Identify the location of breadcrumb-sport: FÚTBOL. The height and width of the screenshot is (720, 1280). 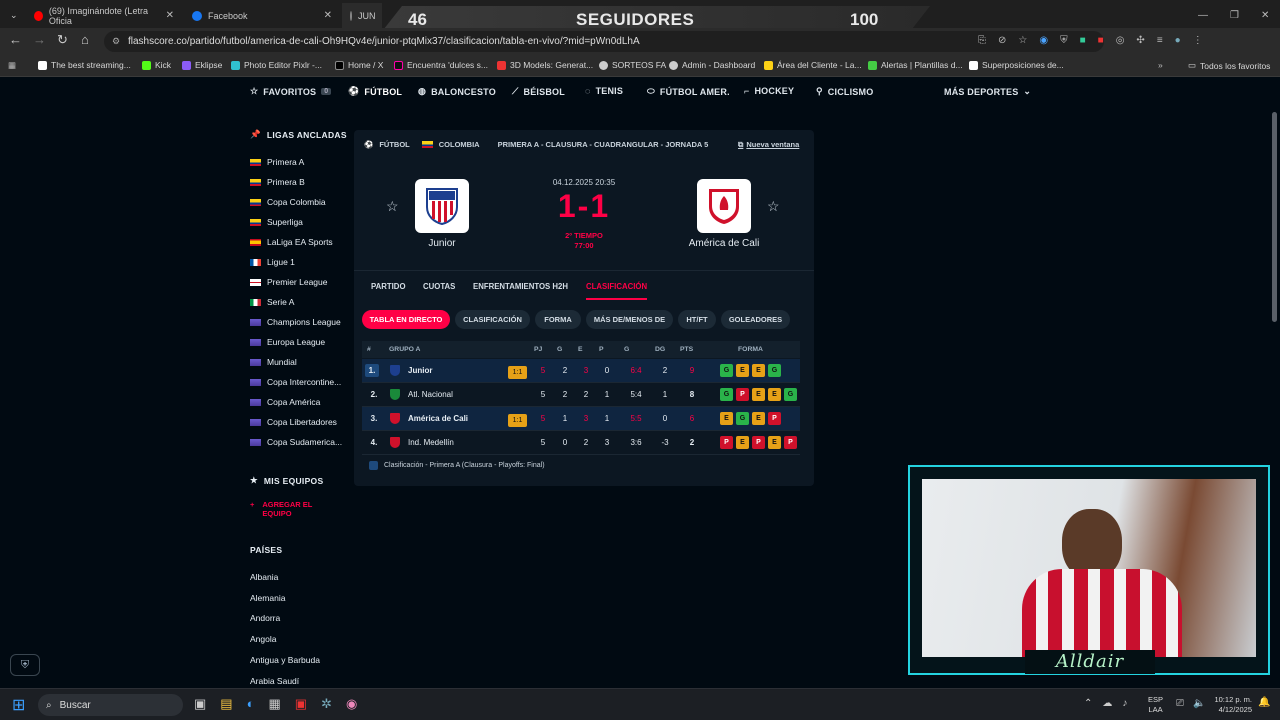
(394, 144).